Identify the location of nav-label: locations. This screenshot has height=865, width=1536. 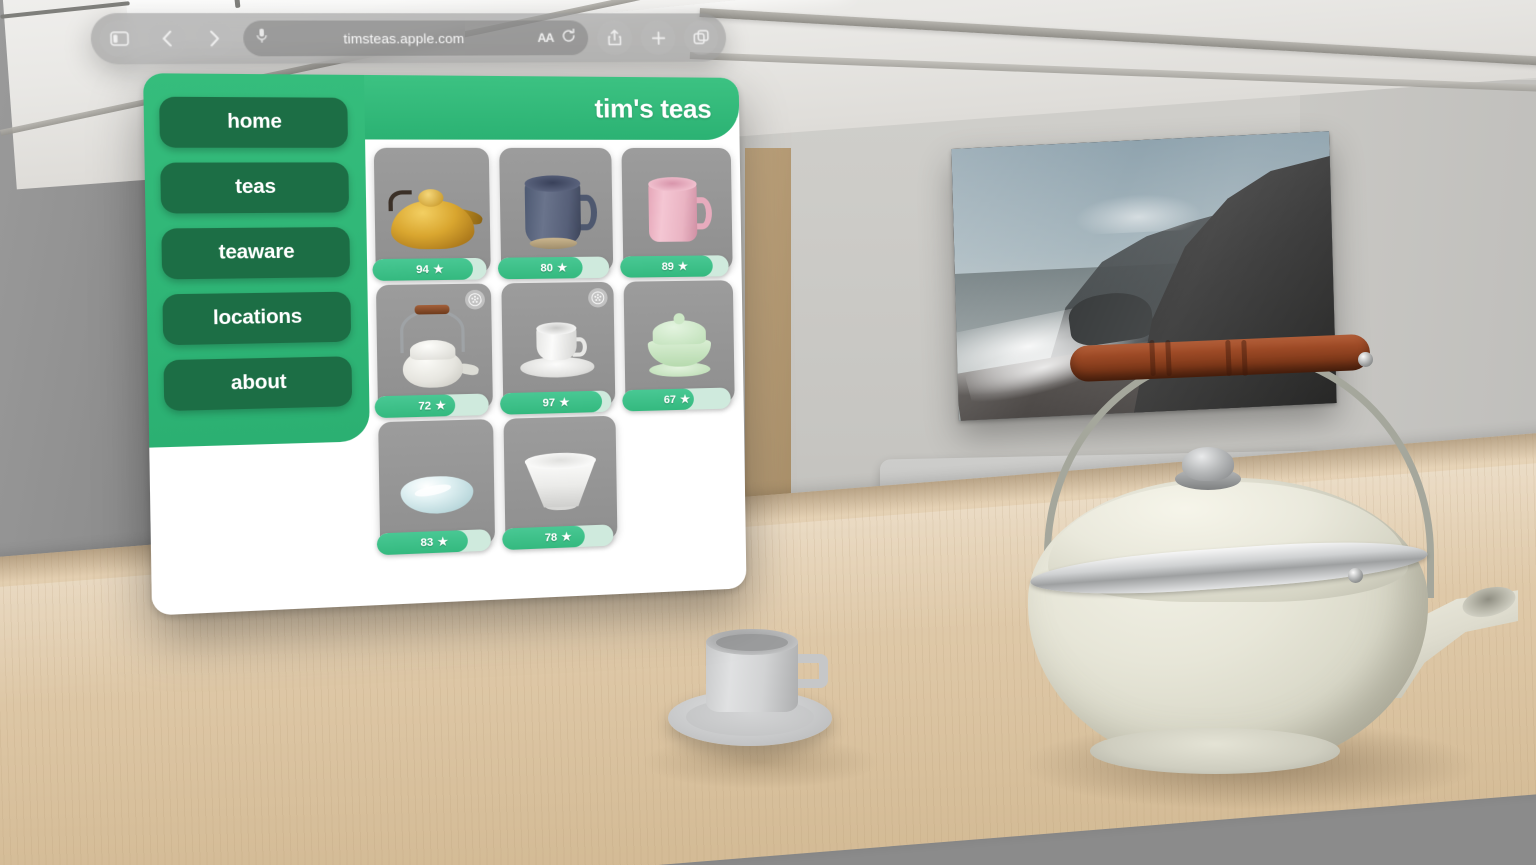
(257, 317).